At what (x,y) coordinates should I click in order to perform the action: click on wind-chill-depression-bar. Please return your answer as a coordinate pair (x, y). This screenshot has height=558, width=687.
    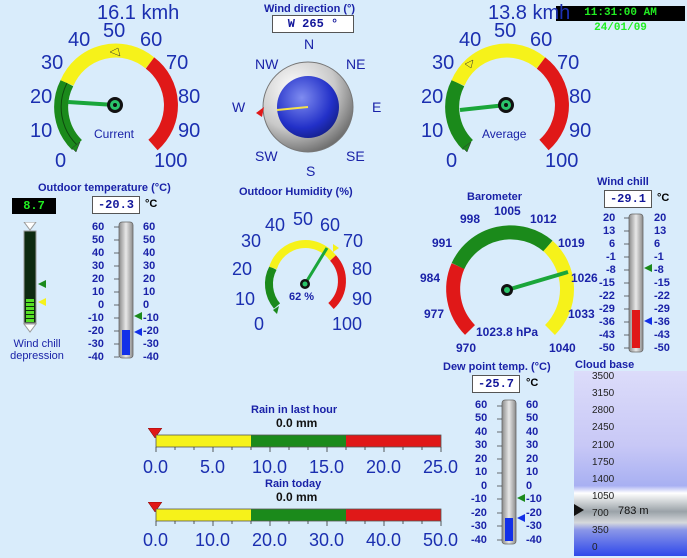
    Looking at the image, I should click on (34, 277).